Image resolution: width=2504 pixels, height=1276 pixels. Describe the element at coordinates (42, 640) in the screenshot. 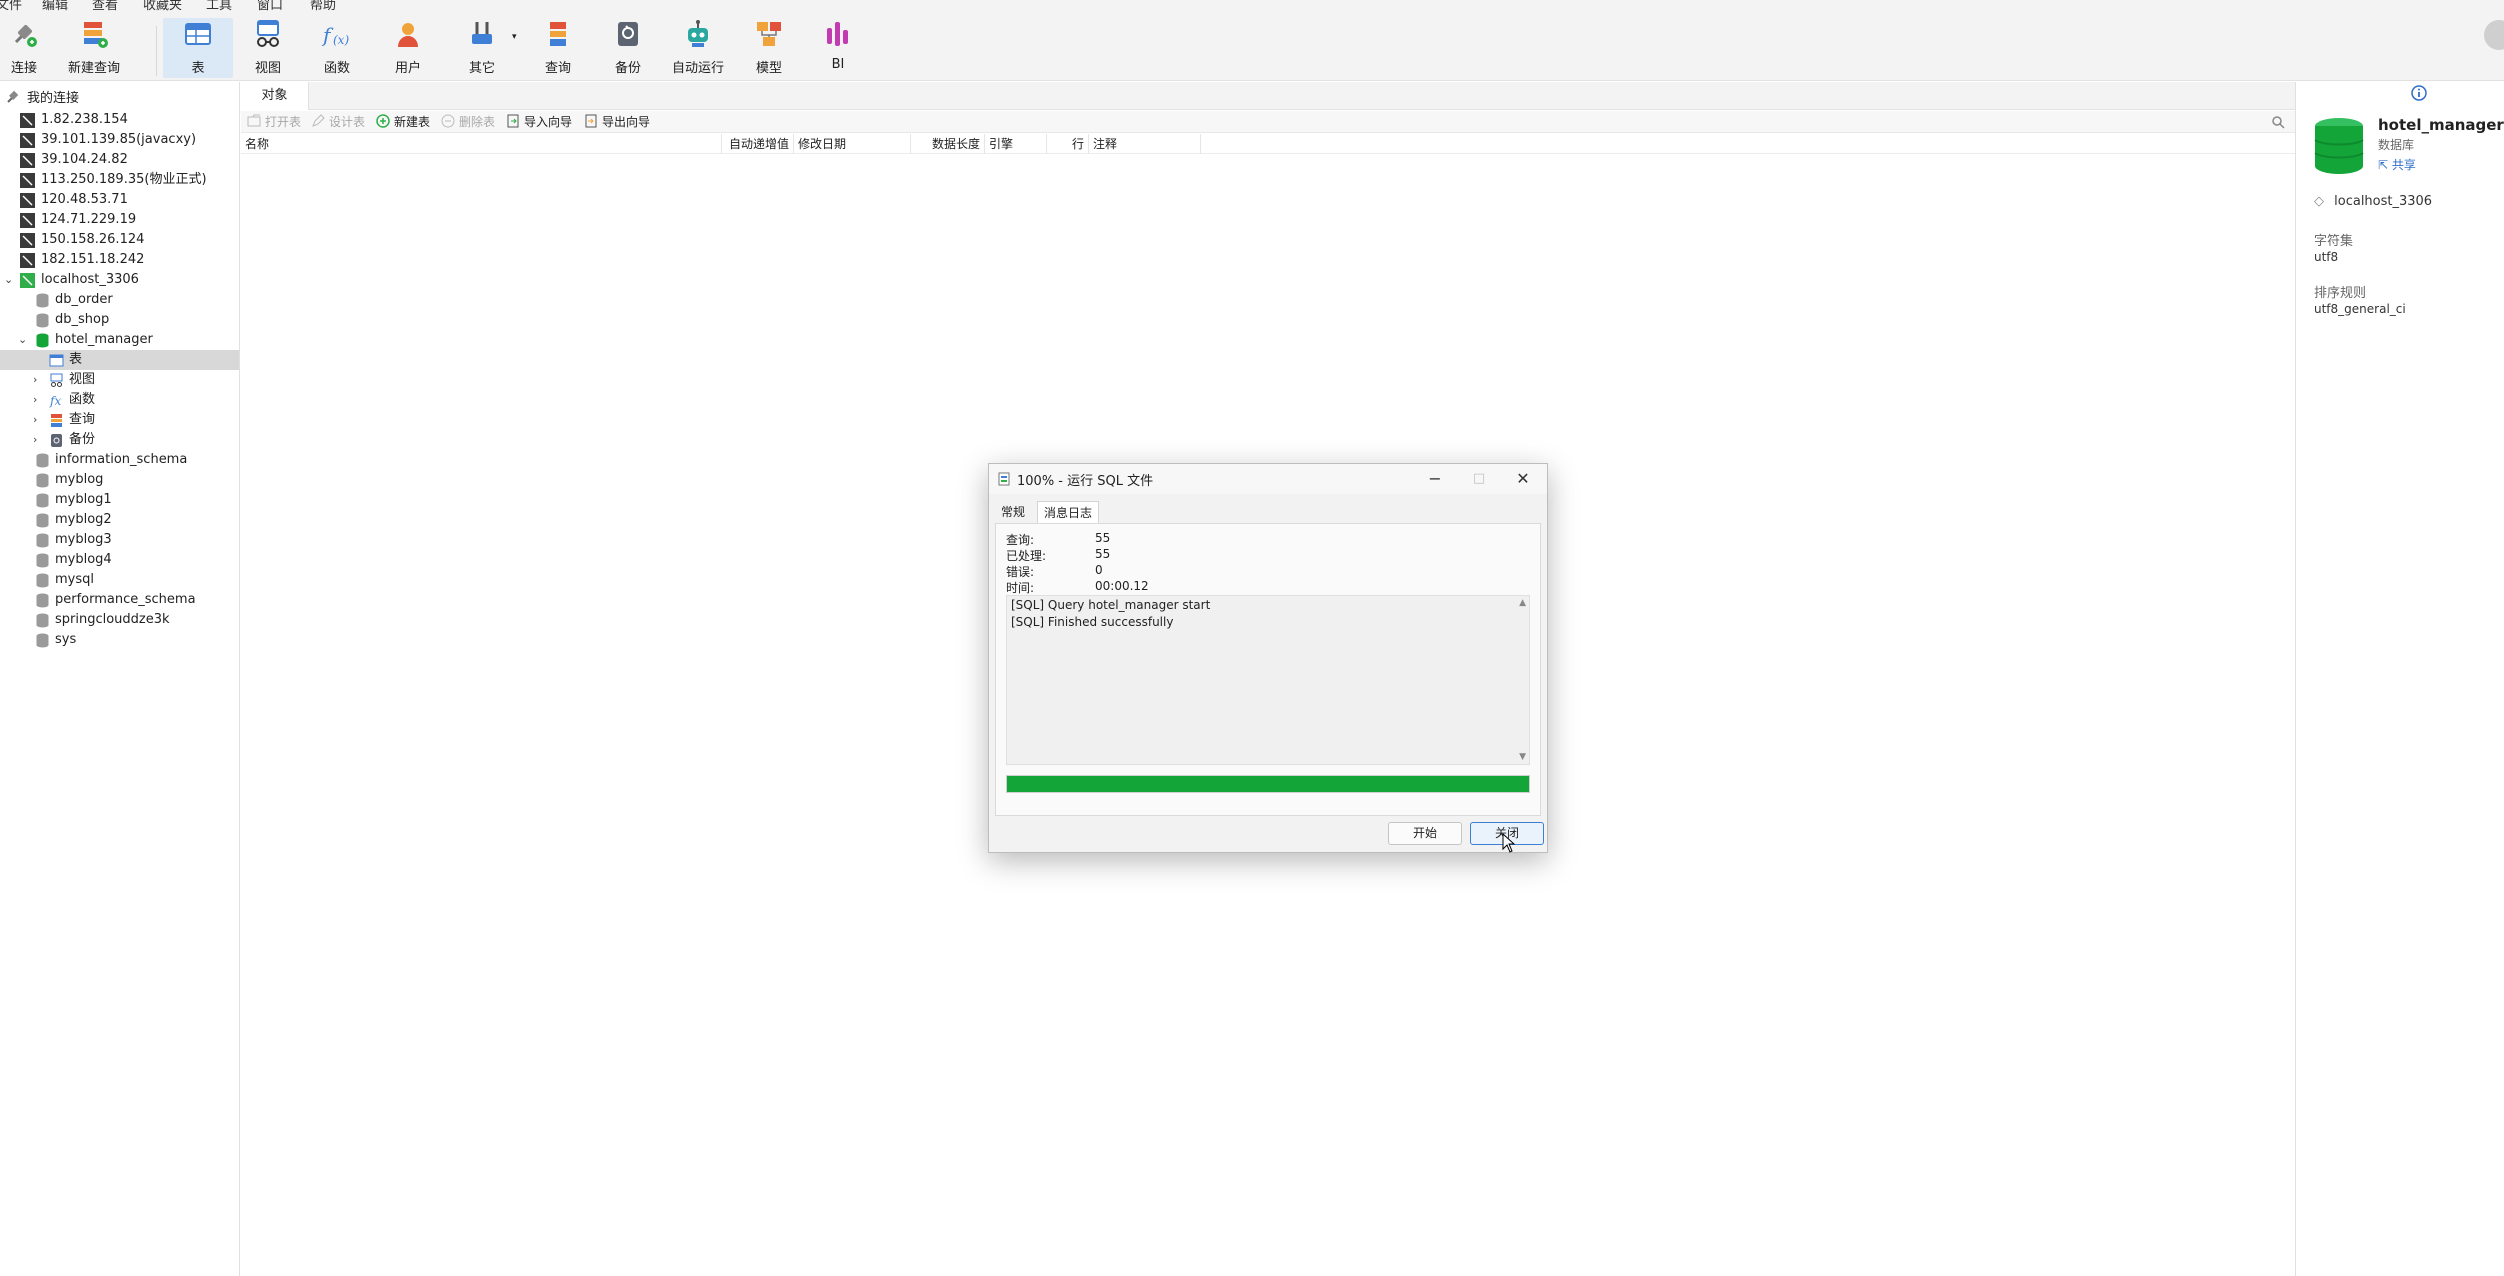

I see `database-icon` at that location.